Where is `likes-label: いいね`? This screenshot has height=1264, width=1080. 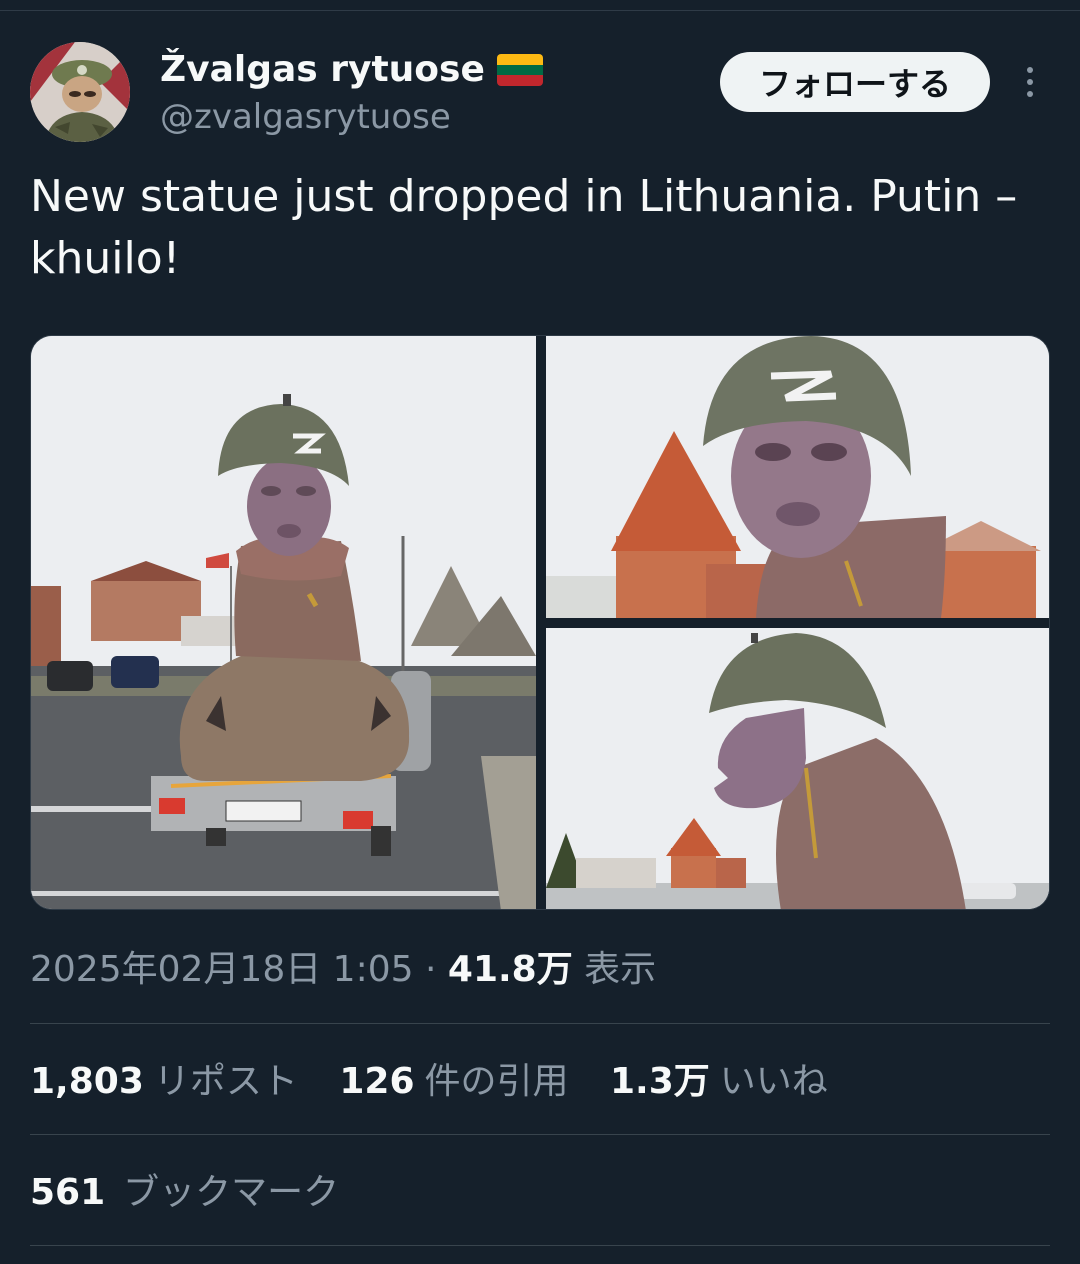 likes-label: いいね is located at coordinates (773, 1081).